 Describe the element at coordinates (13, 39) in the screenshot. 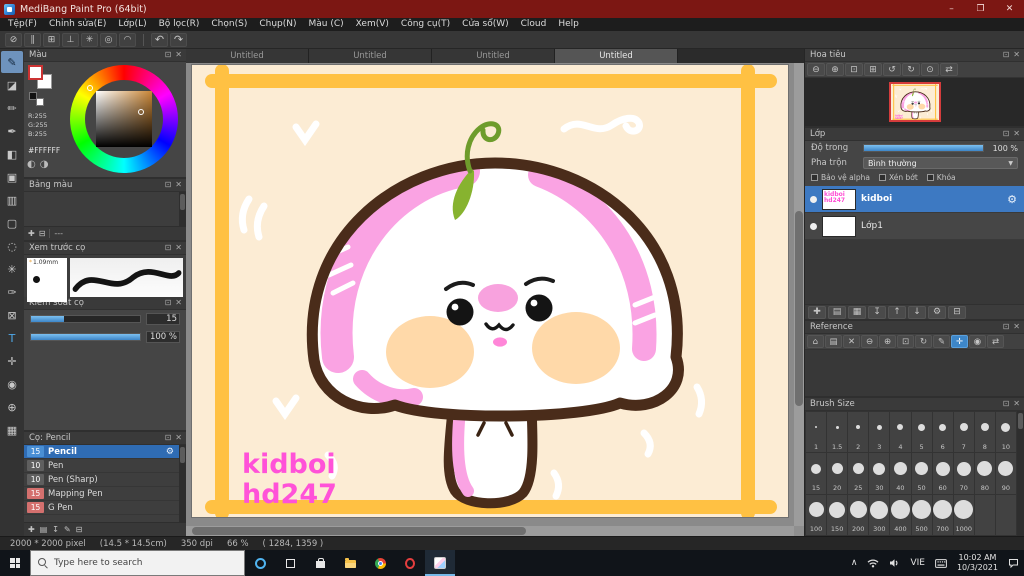

I see `snap-off-icon: ⊘` at that location.